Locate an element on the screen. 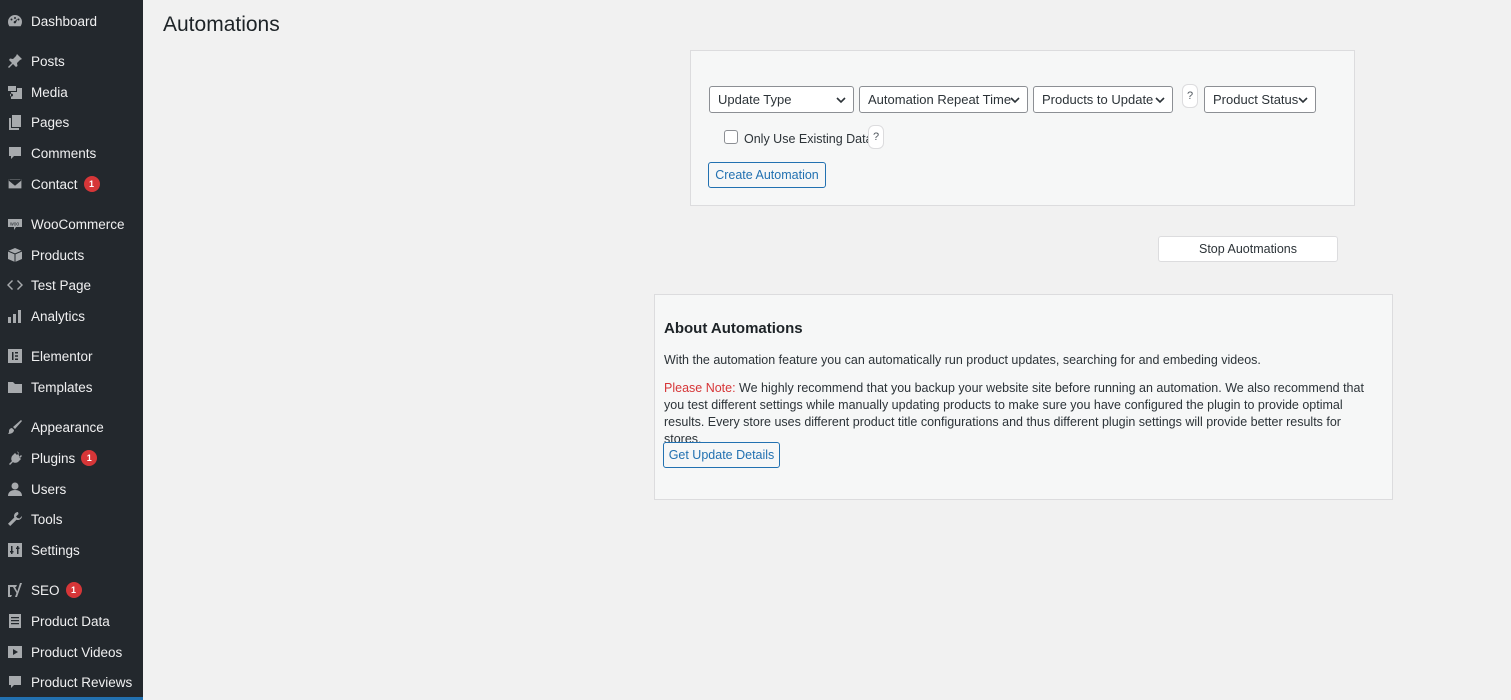 The height and width of the screenshot is (700, 1511). box-icon is located at coordinates (15, 255).